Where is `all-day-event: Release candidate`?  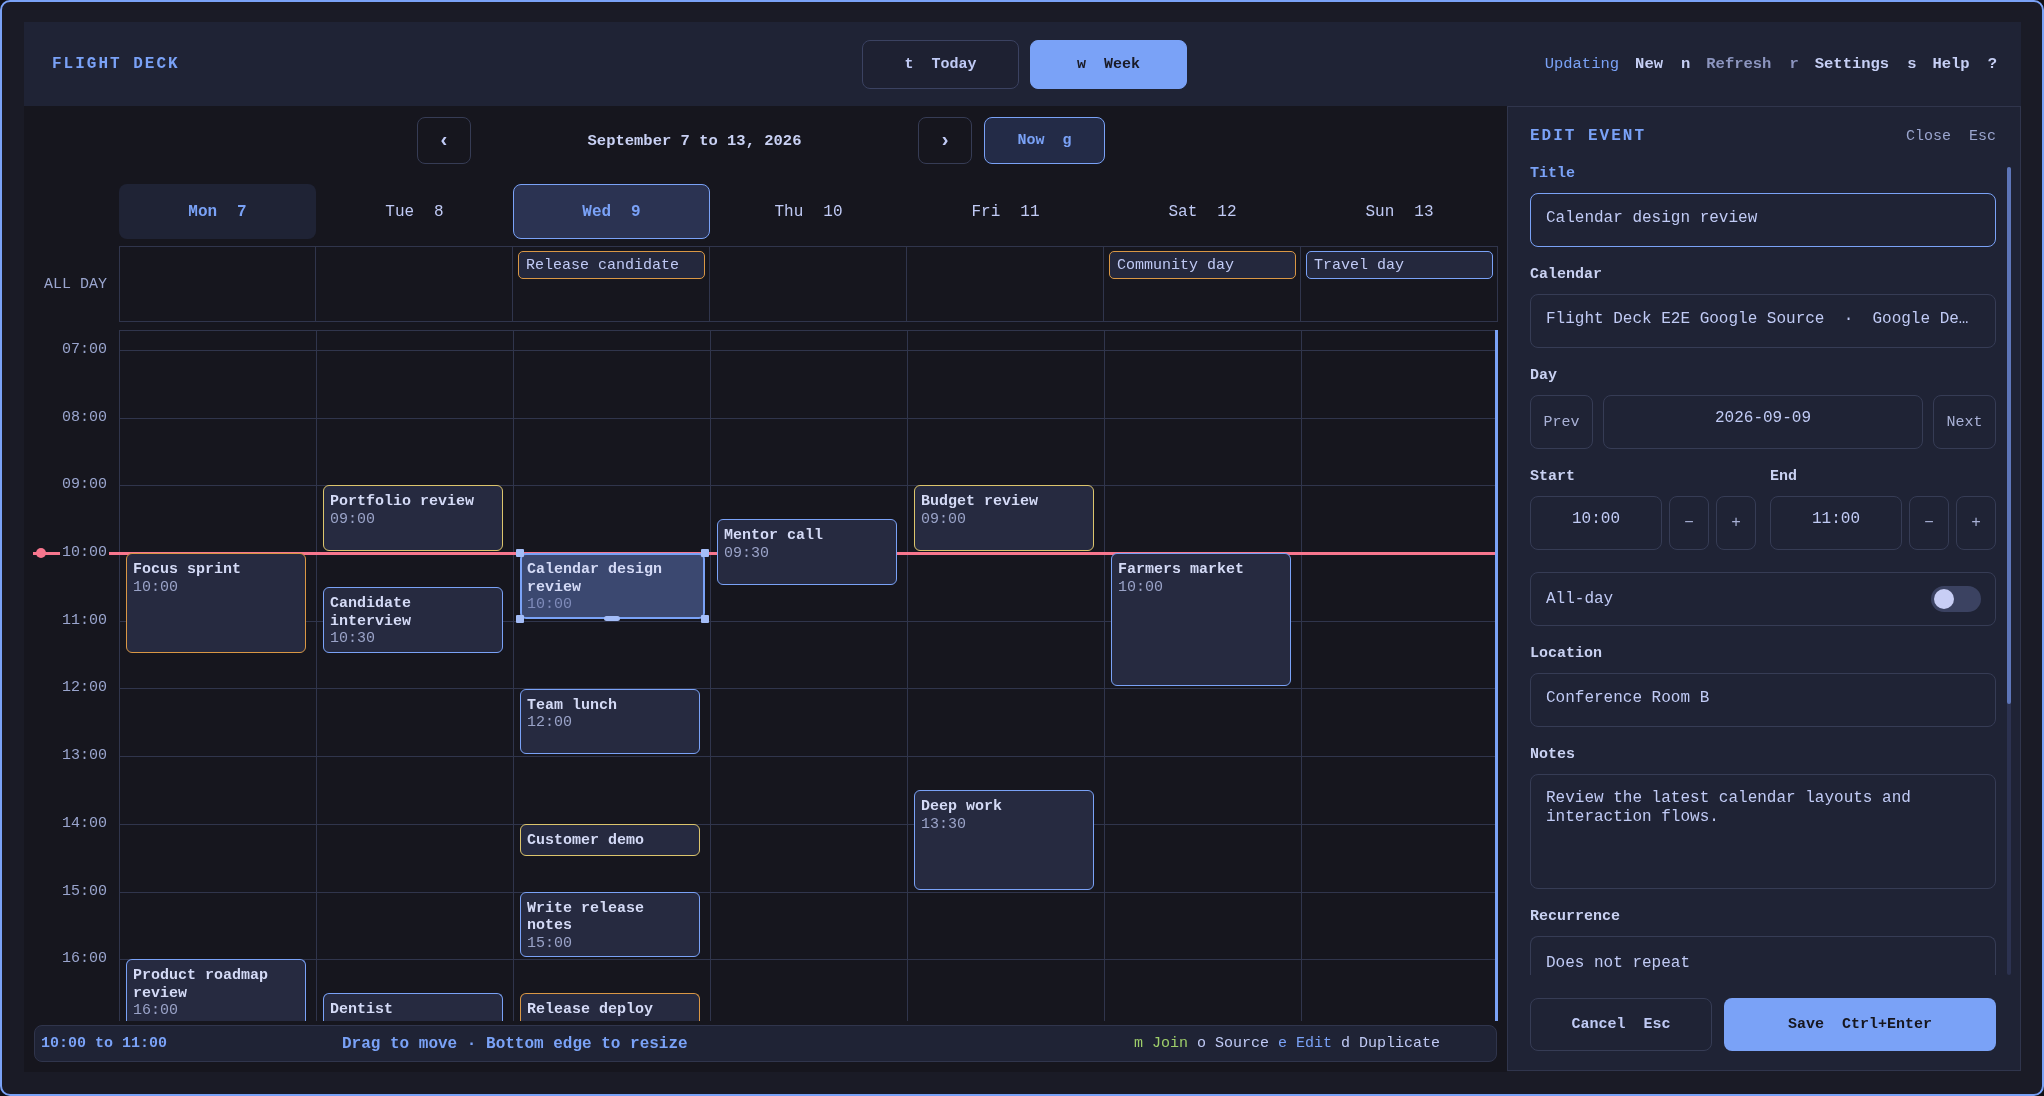
all-day-event: Release candidate is located at coordinates (611, 265).